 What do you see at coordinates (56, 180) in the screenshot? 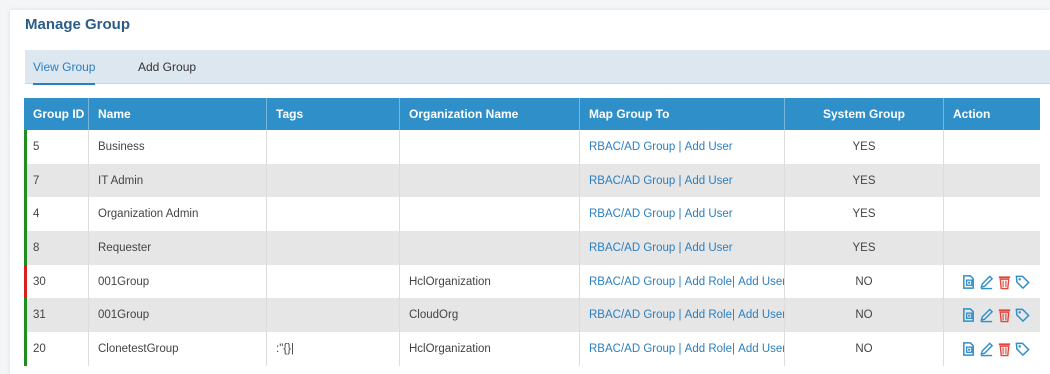
I see `cell-group-id: 7` at bounding box center [56, 180].